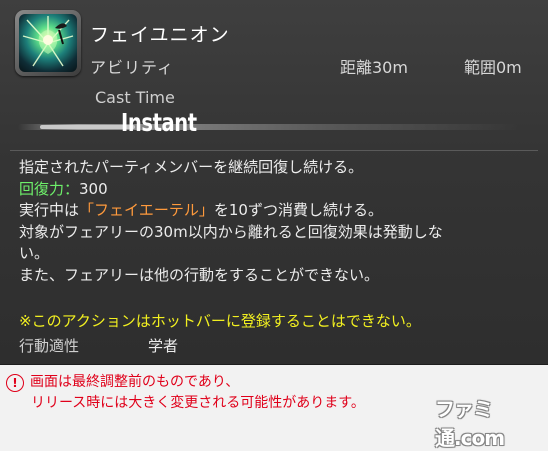 Image resolution: width=548 pixels, height=451 pixels. What do you see at coordinates (49, 188) in the screenshot?
I see `potency-label: 回復力：` at bounding box center [49, 188].